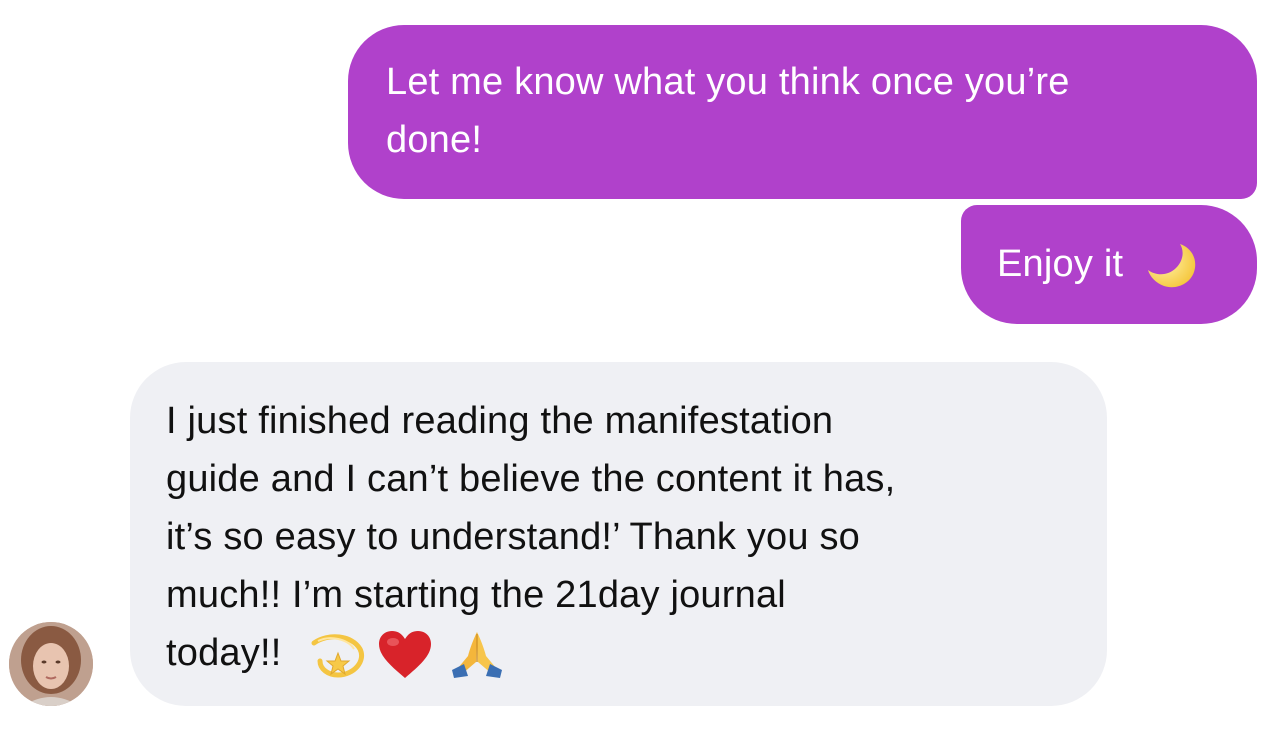 Image resolution: width=1281 pixels, height=738 pixels. I want to click on praying-hands-icon, so click(477, 655).